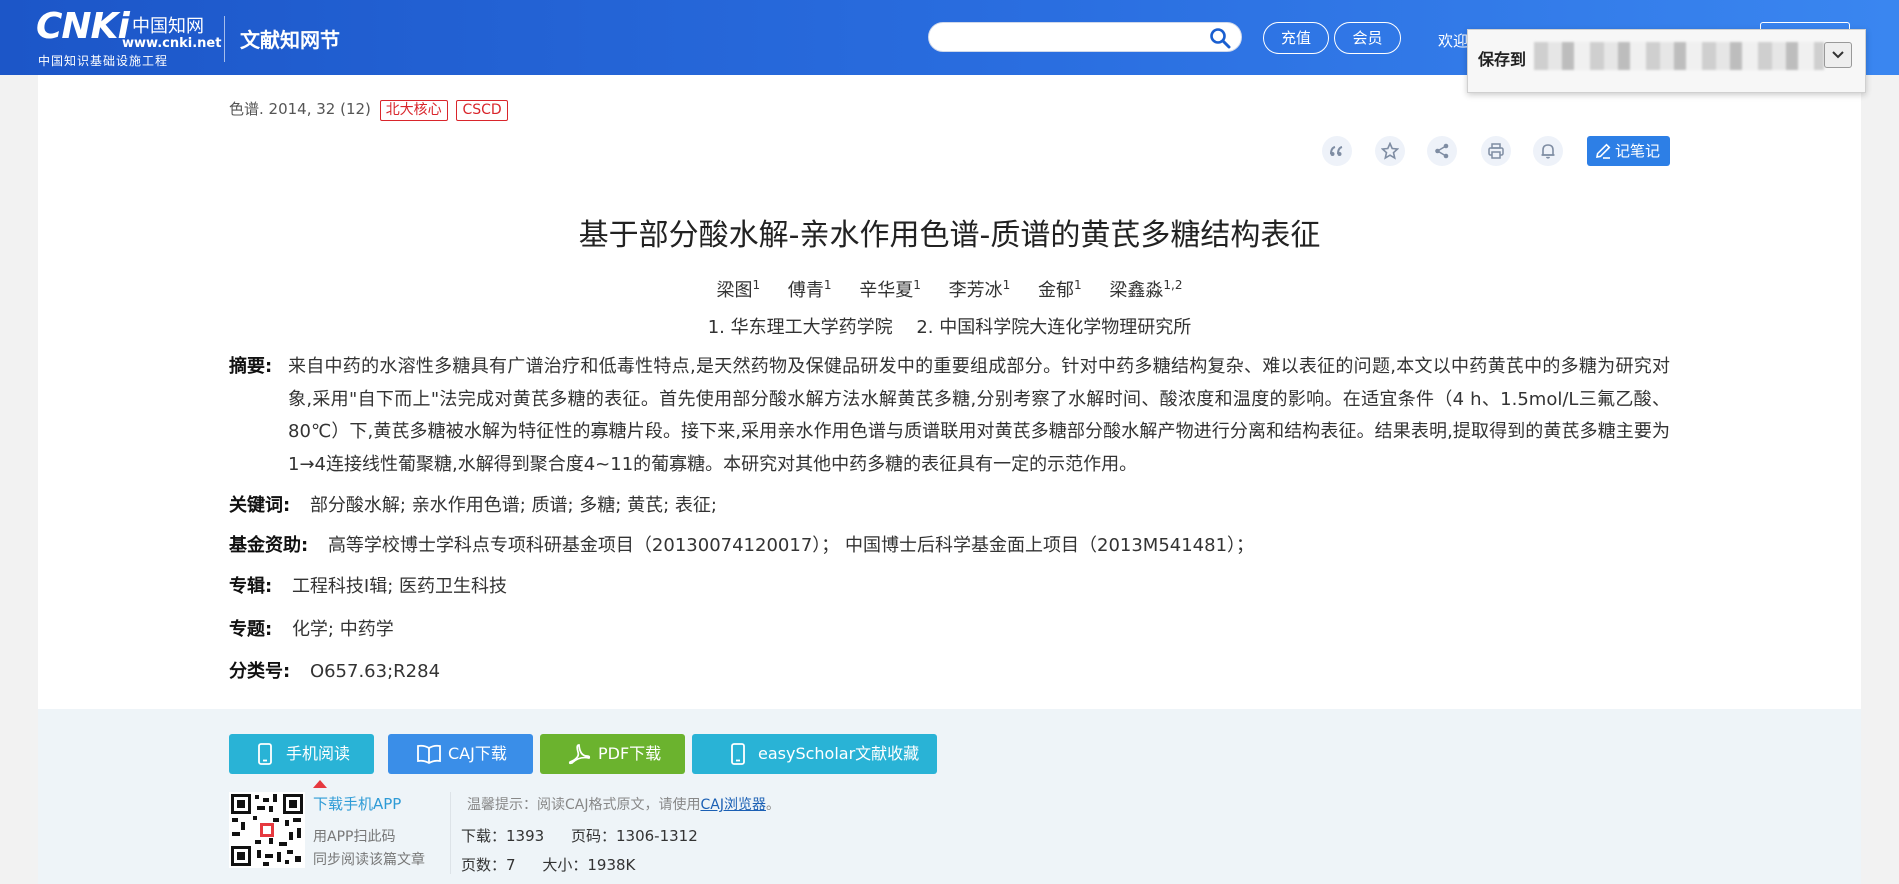 The width and height of the screenshot is (1899, 884). I want to click on app-hint-line2: 同步阅读该篇文章, so click(369, 860).